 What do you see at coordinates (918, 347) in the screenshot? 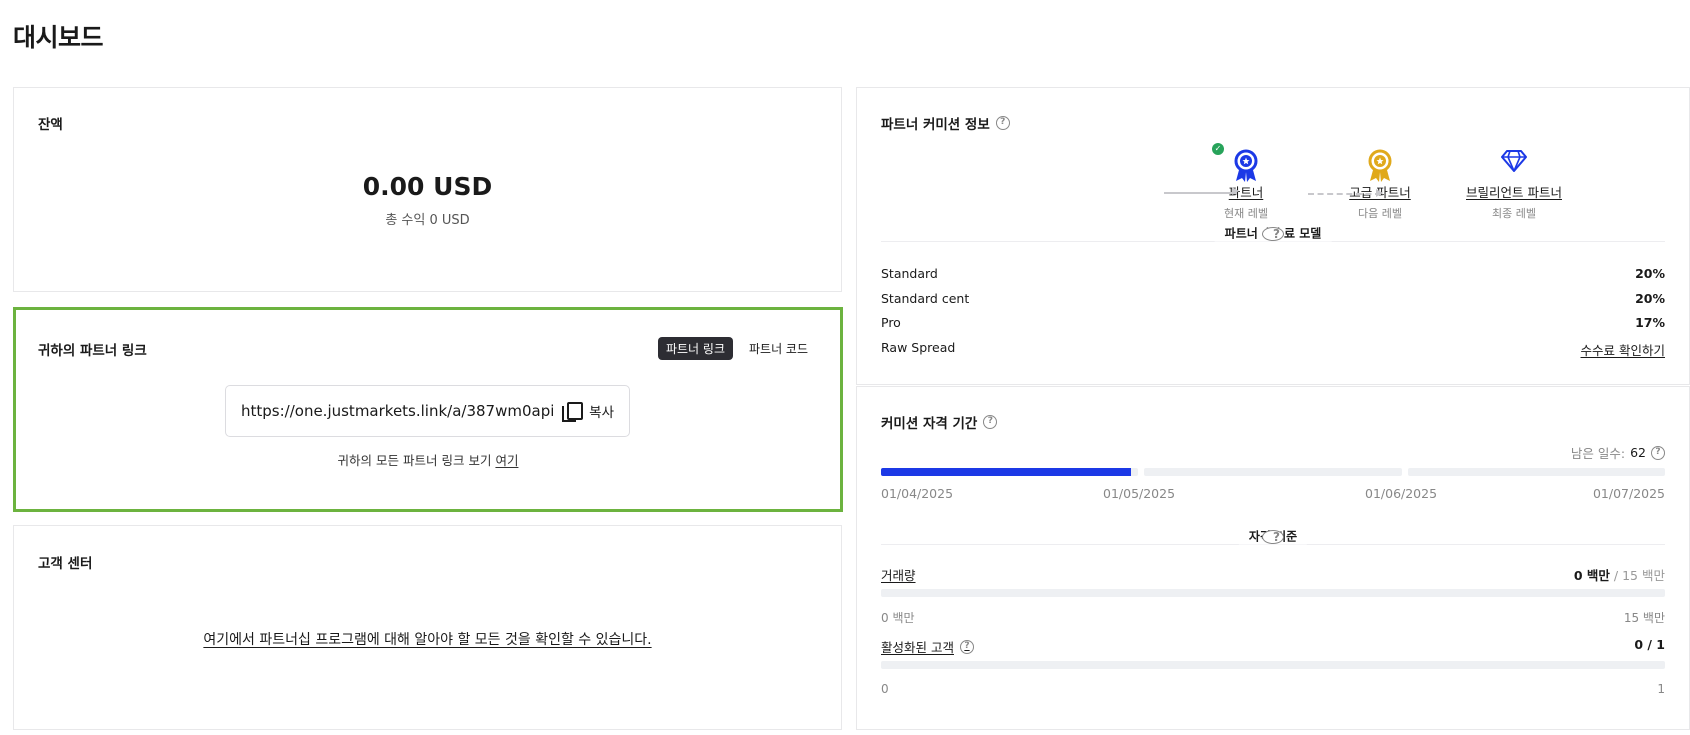
I see `rate-name: Raw Spread` at bounding box center [918, 347].